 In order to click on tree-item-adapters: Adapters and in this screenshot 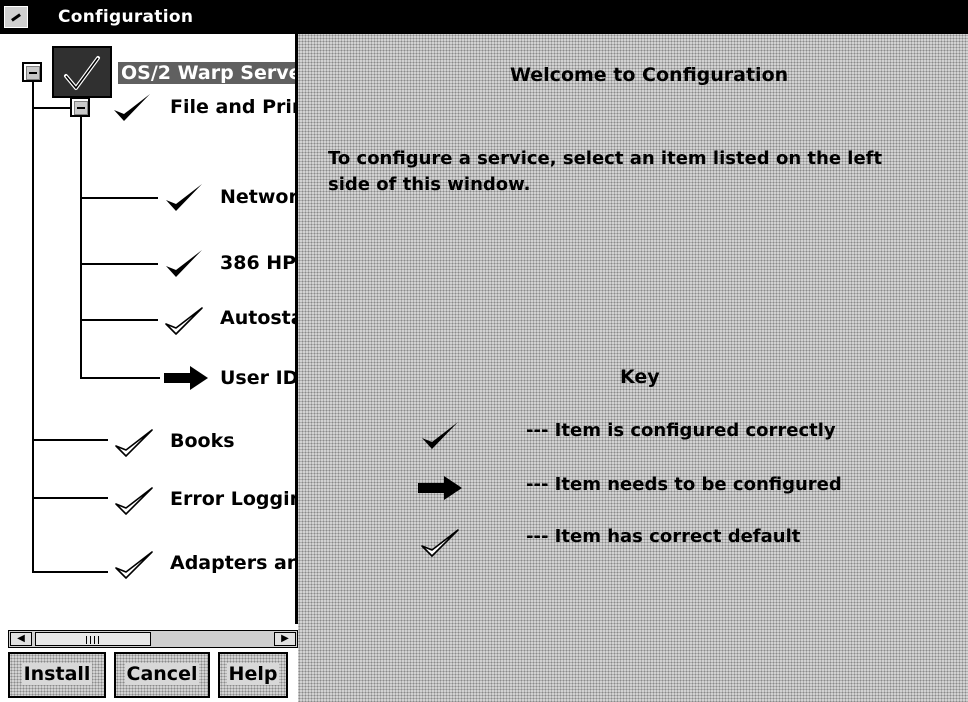, I will do `click(232, 563)`.